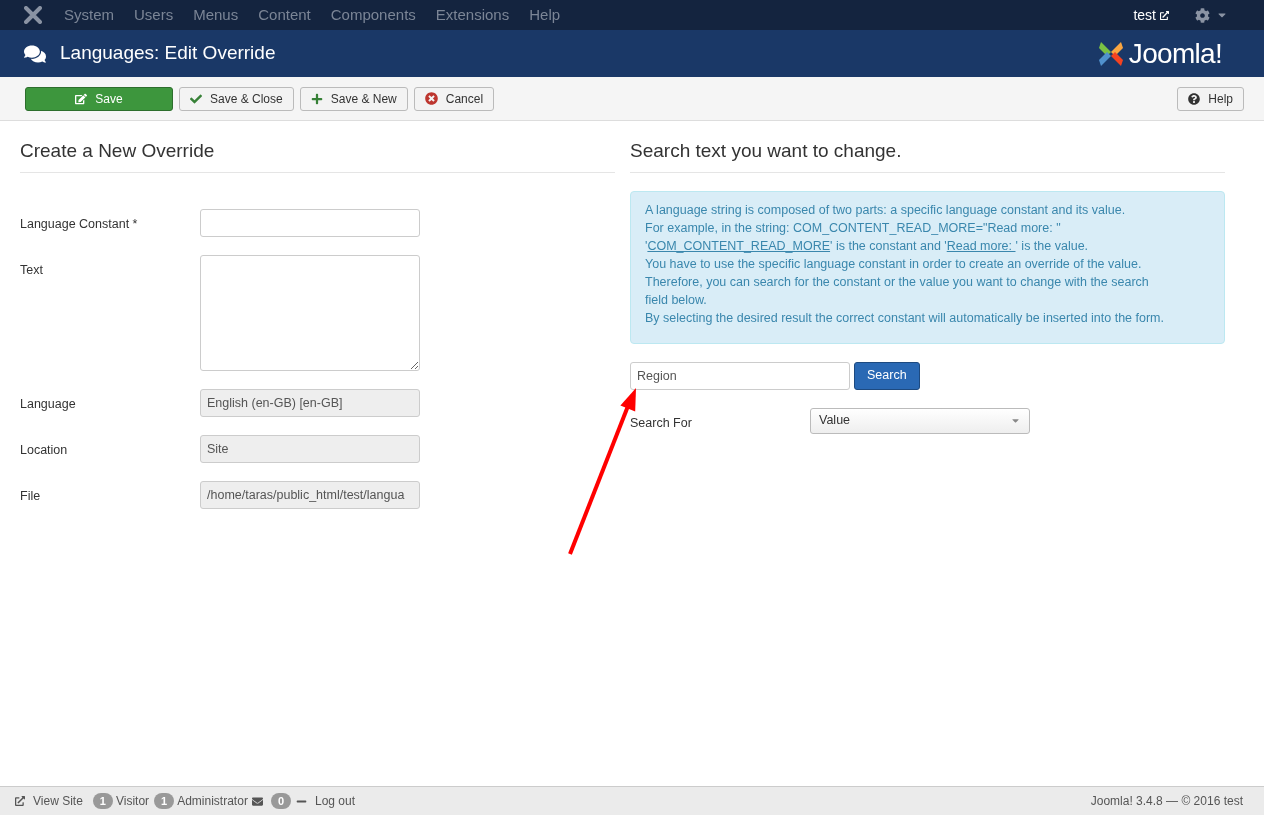 This screenshot has width=1264, height=815. What do you see at coordinates (1175, 53) in the screenshot?
I see `logo-text: Joomla!` at bounding box center [1175, 53].